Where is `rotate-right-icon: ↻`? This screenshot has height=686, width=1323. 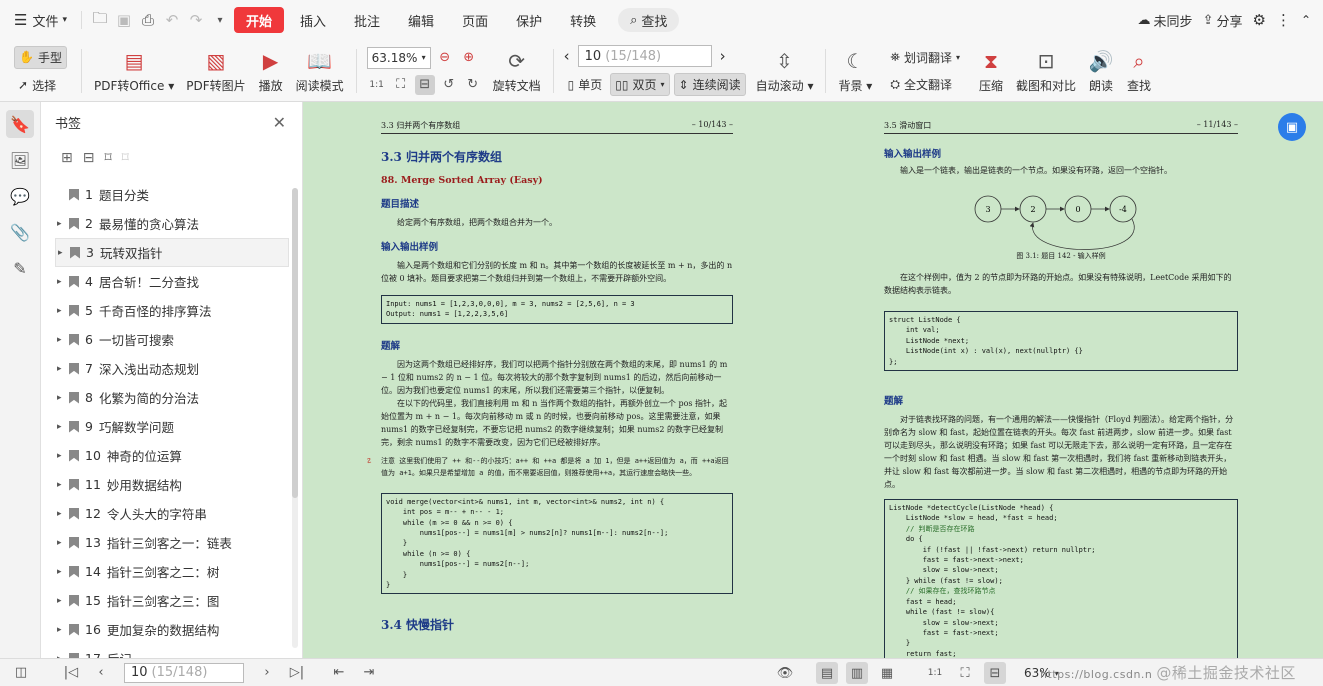 rotate-right-icon: ↻ is located at coordinates (473, 85).